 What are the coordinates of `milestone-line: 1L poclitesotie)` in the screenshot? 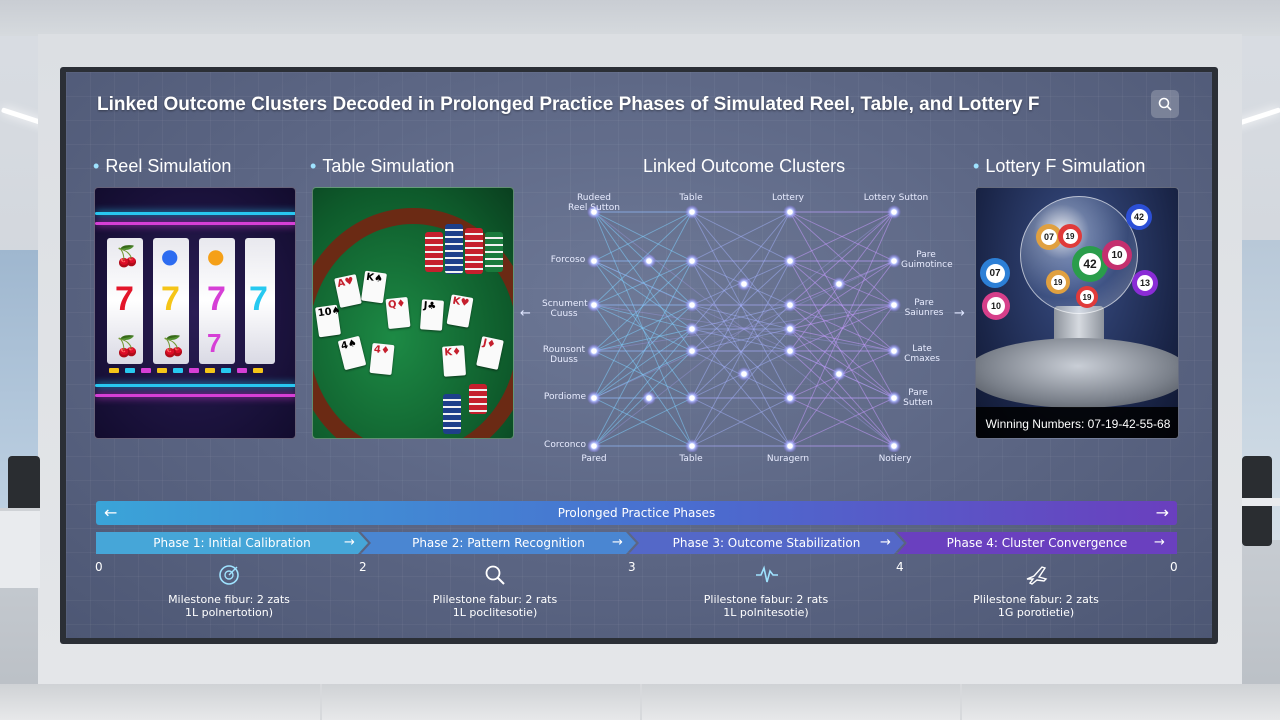 It's located at (495, 612).